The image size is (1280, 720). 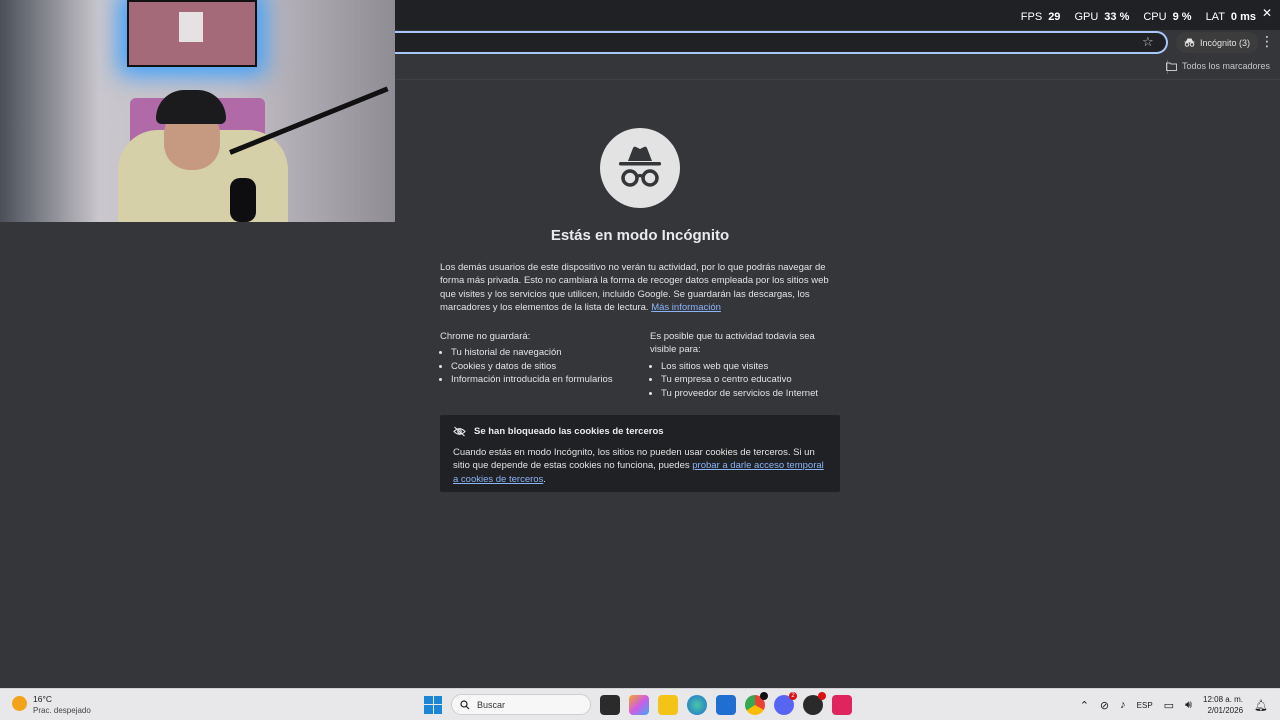 I want to click on all-bookmarks-button: Todos los marcadores, so click(x=1217, y=66).